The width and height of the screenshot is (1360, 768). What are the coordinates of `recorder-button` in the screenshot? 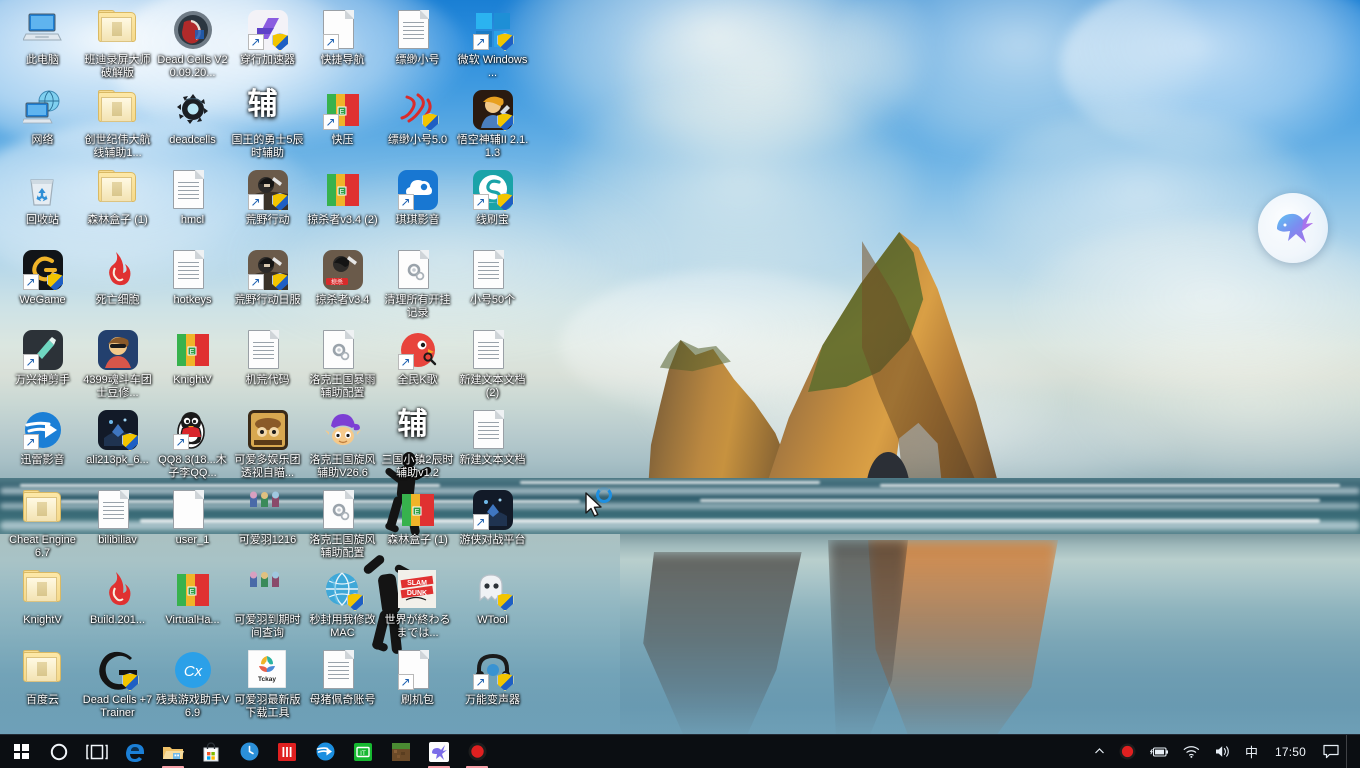 It's located at (477, 751).